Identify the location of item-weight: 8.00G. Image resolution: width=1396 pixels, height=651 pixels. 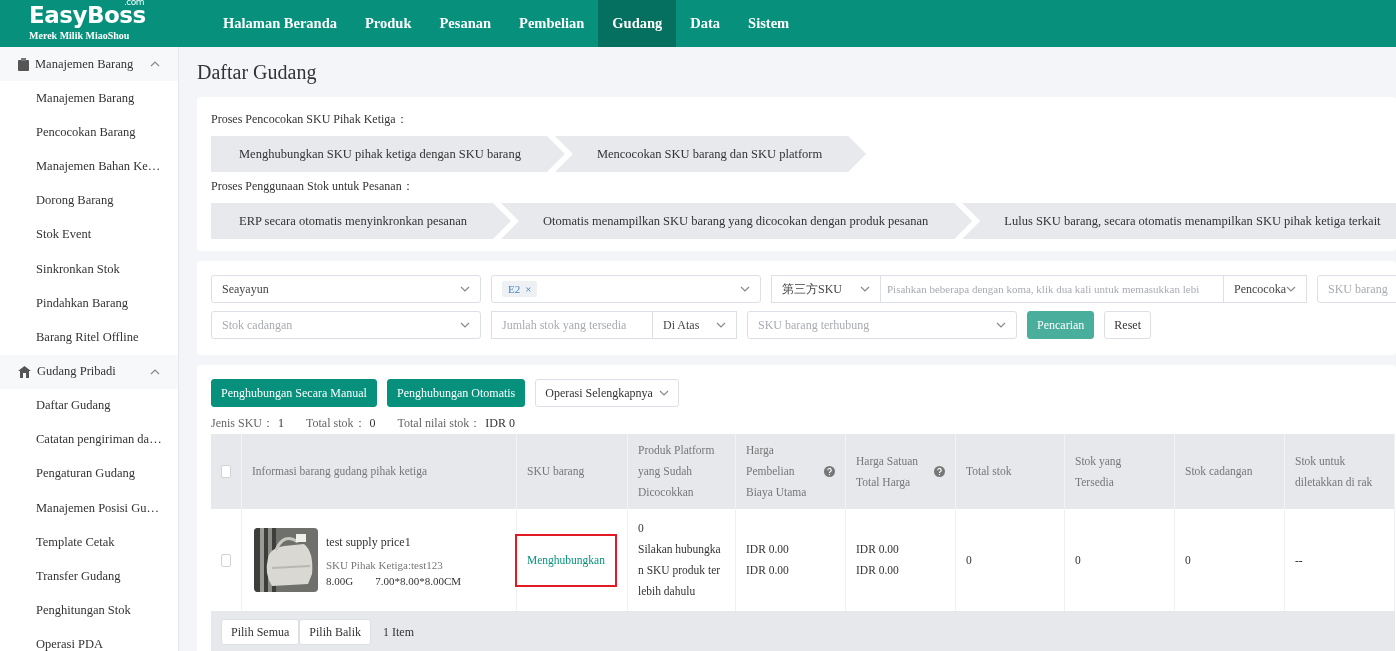
(340, 581).